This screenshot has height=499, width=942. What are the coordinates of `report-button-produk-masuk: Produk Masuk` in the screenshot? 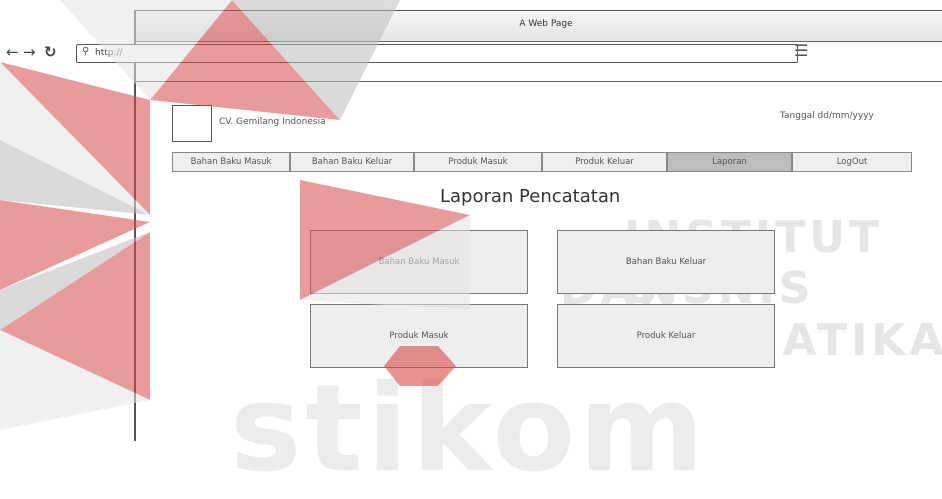 It's located at (419, 336).